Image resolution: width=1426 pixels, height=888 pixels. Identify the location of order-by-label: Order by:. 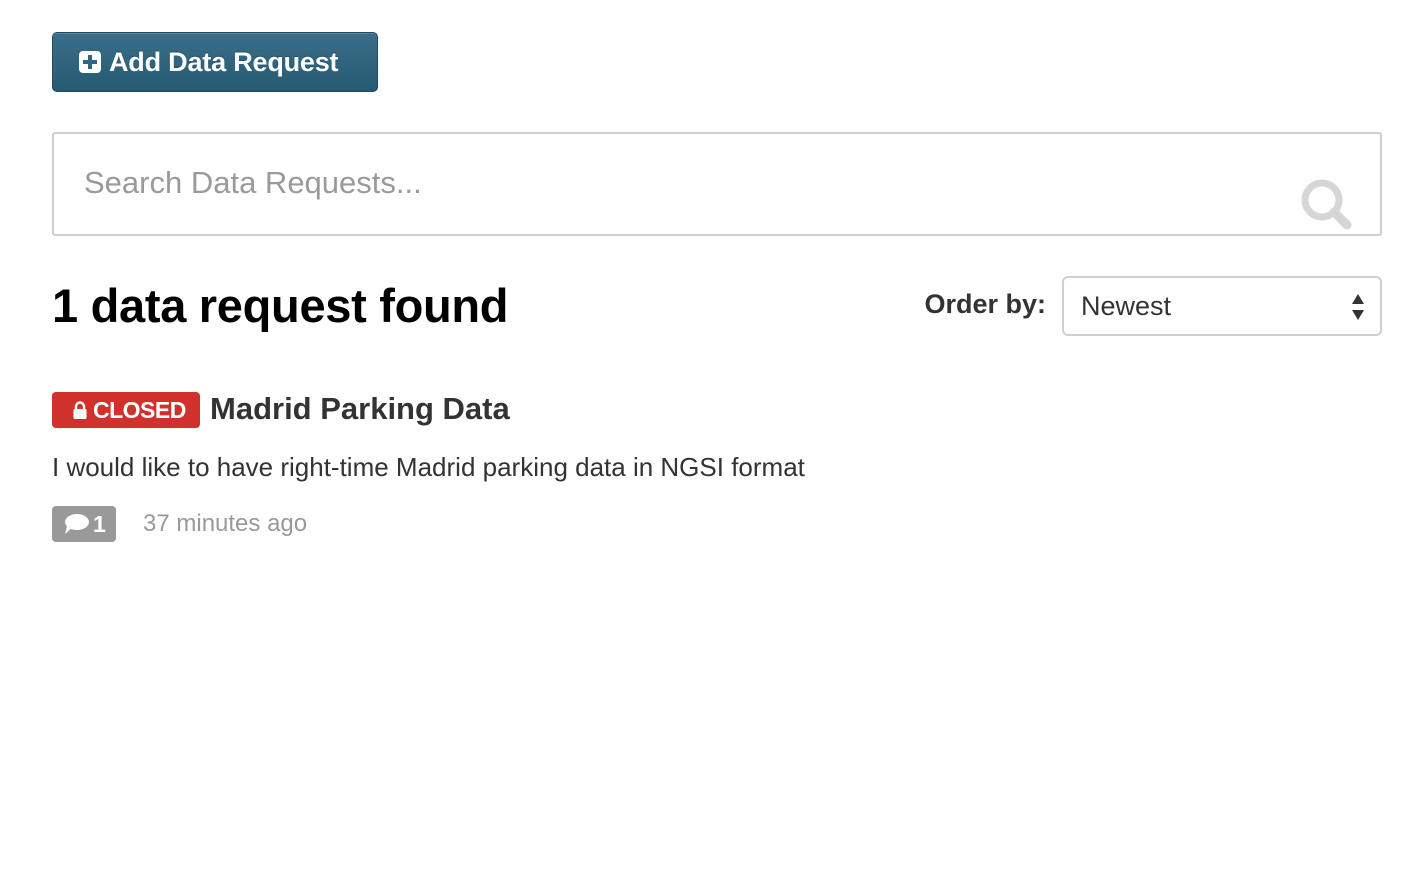
(985, 304).